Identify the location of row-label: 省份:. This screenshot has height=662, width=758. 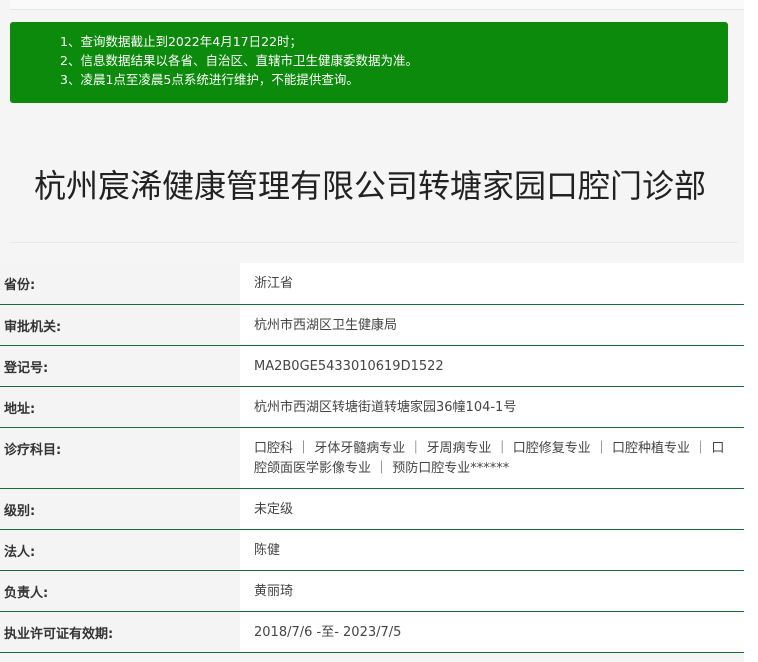
(120, 284).